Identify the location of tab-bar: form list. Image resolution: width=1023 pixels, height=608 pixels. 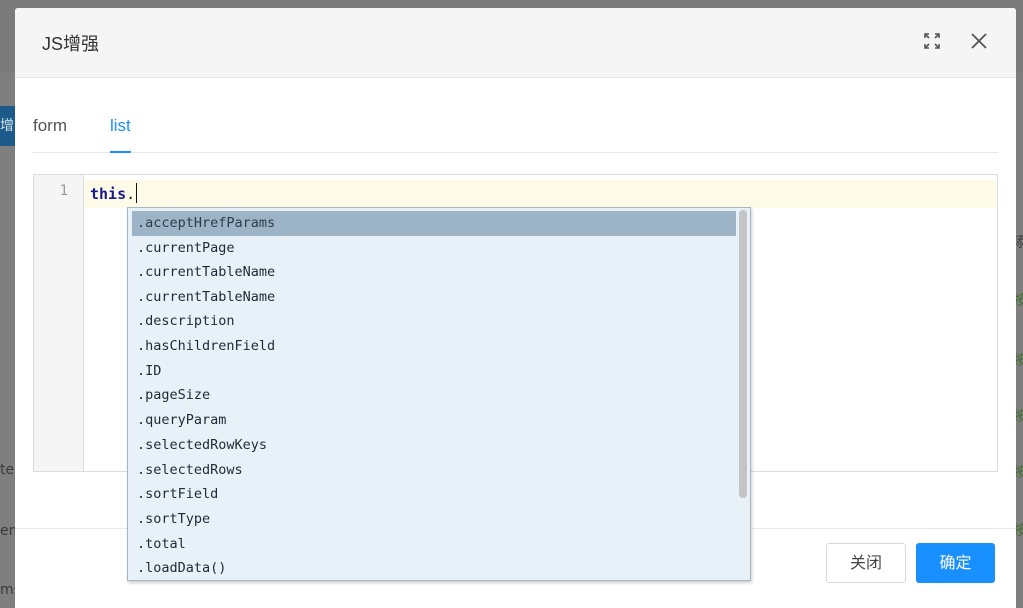
(515, 115).